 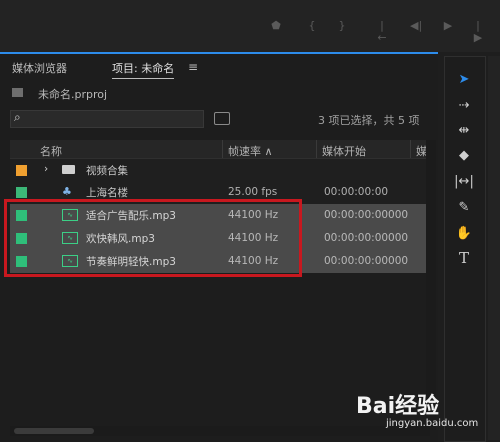 What do you see at coordinates (356, 192) in the screenshot?
I see `row-media-start: 00:00:00:00` at bounding box center [356, 192].